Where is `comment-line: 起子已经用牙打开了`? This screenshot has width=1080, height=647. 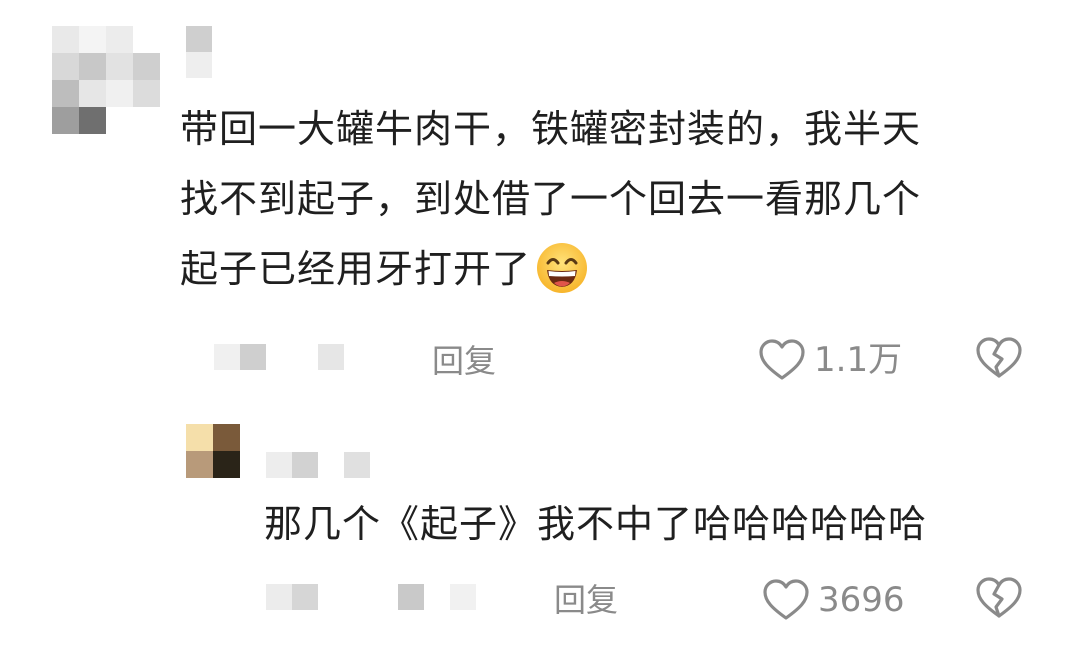 comment-line: 起子已经用牙打开了 is located at coordinates (610, 269).